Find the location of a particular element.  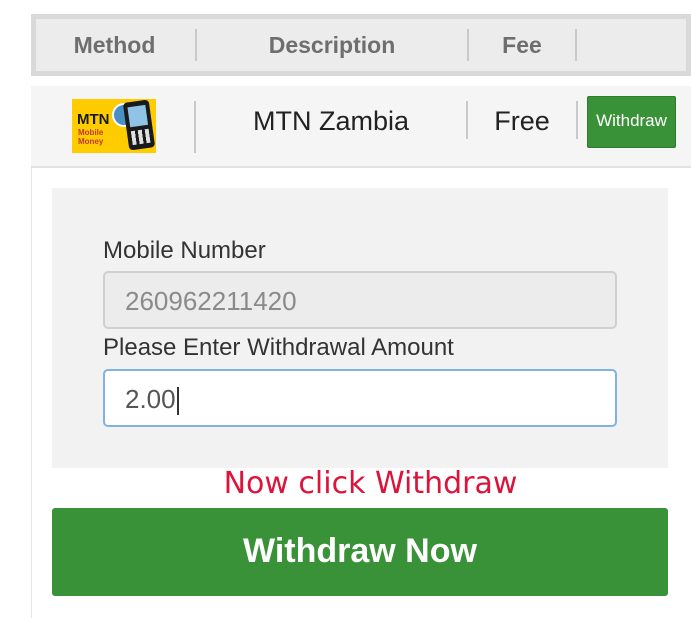

withdraw-button: Withdraw is located at coordinates (631, 122).